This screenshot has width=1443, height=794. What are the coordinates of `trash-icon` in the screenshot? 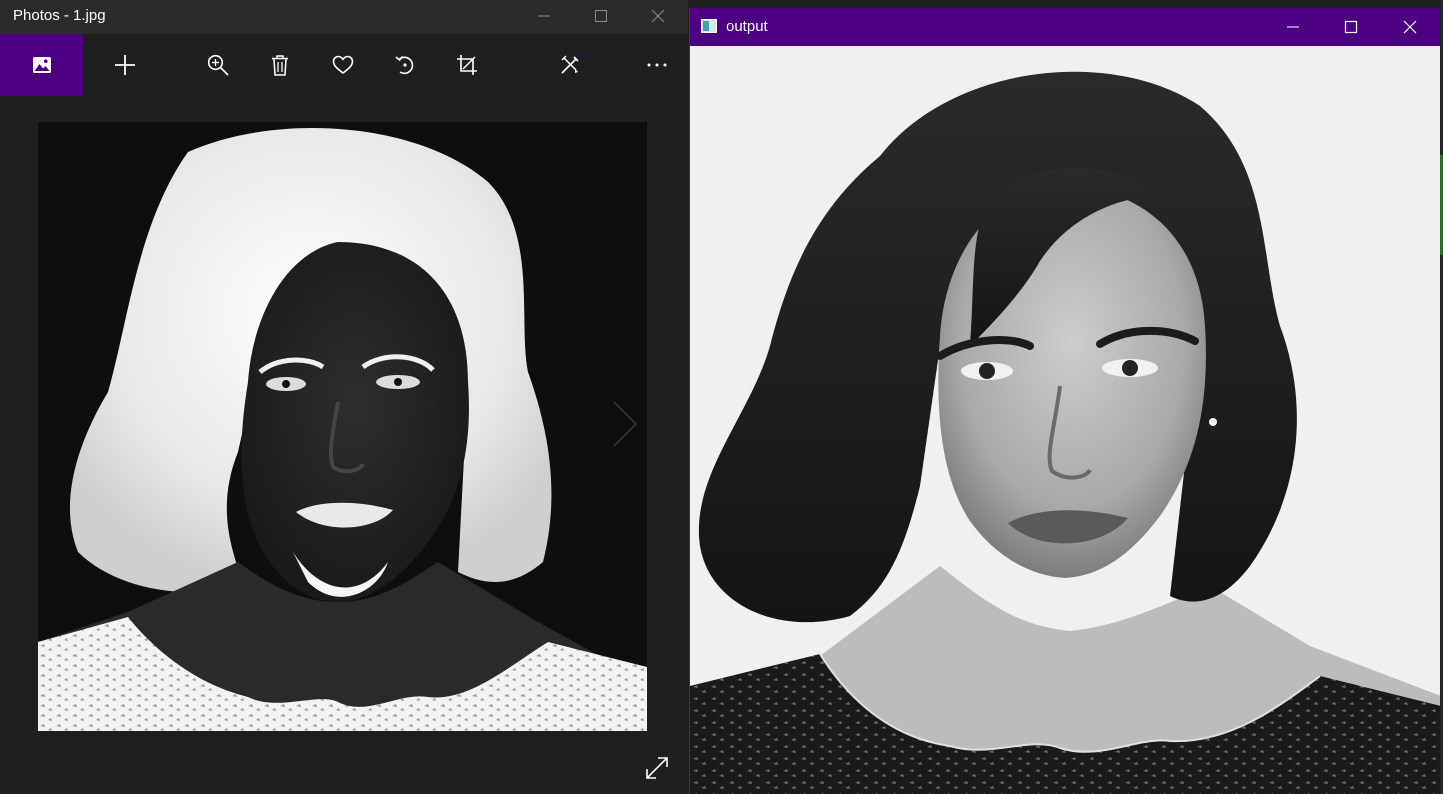 It's located at (280, 65).